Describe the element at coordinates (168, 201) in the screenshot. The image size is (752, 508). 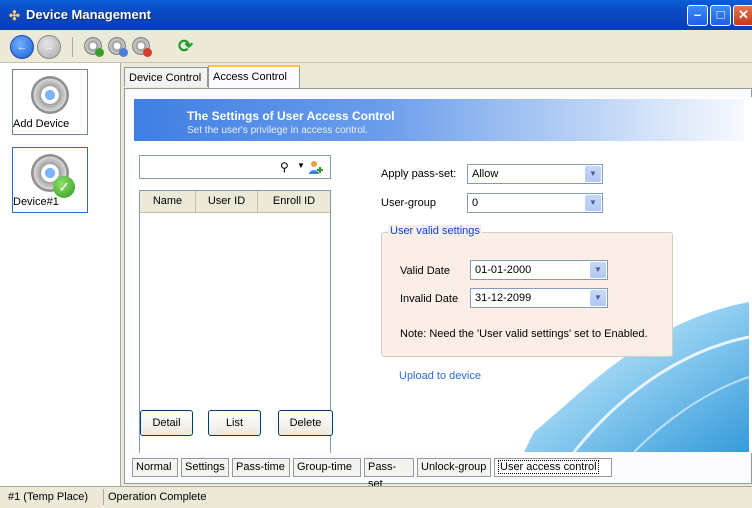
I see `column-name: Name` at that location.